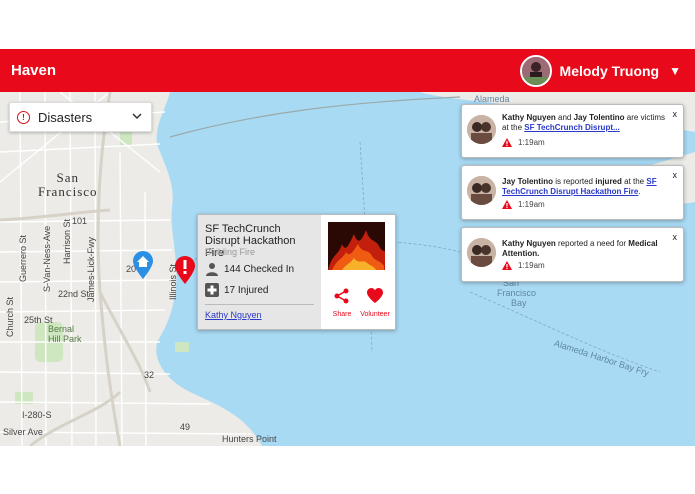 Image resolution: width=695 pixels, height=494 pixels. What do you see at coordinates (185, 427) in the screenshot?
I see `map-label-49: 49` at bounding box center [185, 427].